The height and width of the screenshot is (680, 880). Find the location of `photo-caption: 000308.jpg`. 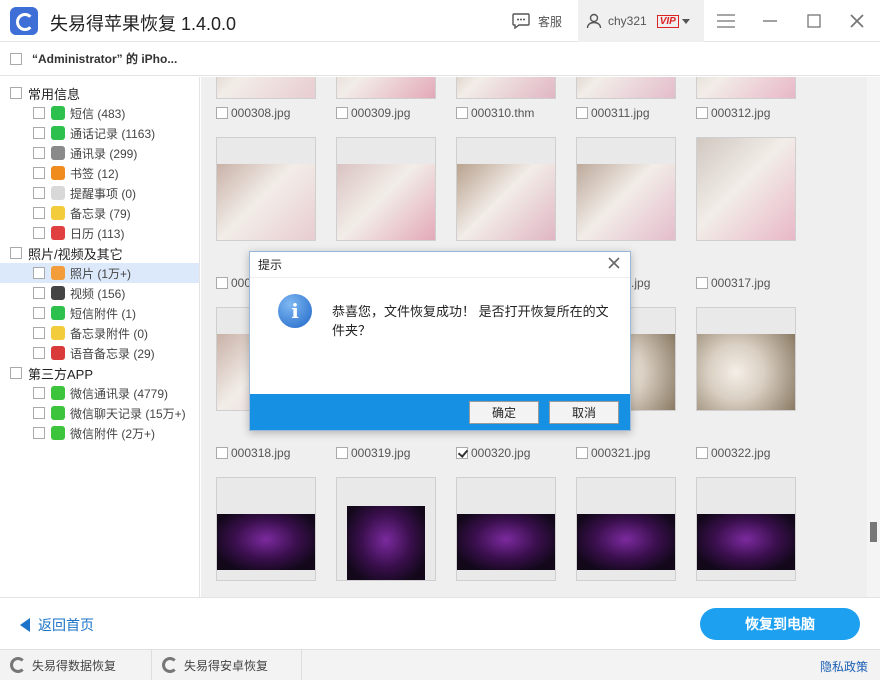

photo-caption: 000308.jpg is located at coordinates (253, 113).